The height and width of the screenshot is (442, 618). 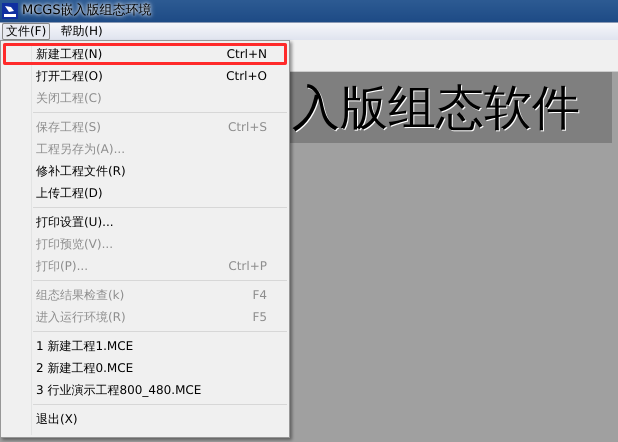 I want to click on menu-item: 文件(F), so click(x=26, y=31).